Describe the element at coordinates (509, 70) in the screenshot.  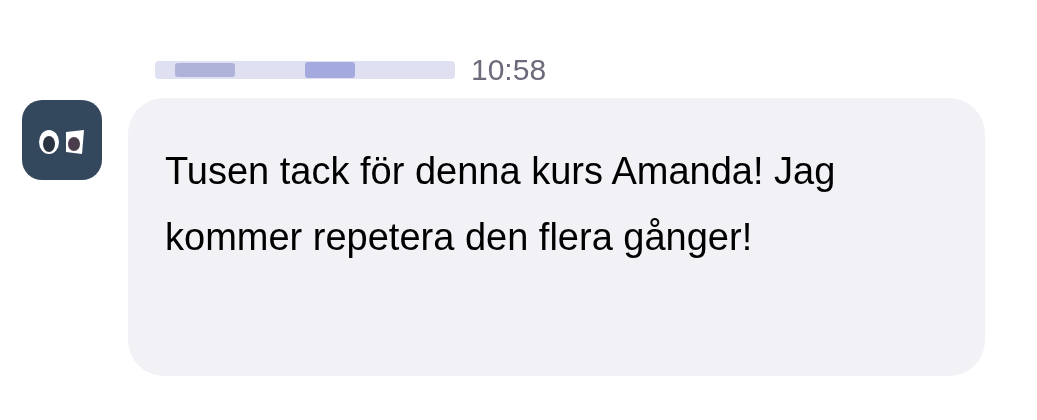
I see `message-time: 10:58` at that location.